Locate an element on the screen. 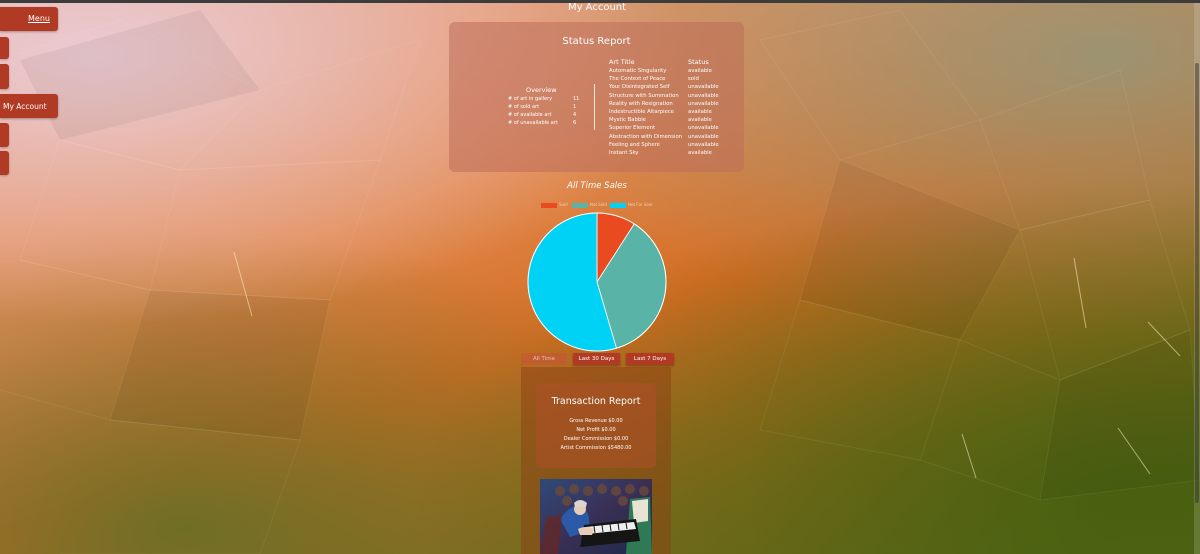 This screenshot has height=554, width=1200. art-status-header: Status is located at coordinates (698, 62).